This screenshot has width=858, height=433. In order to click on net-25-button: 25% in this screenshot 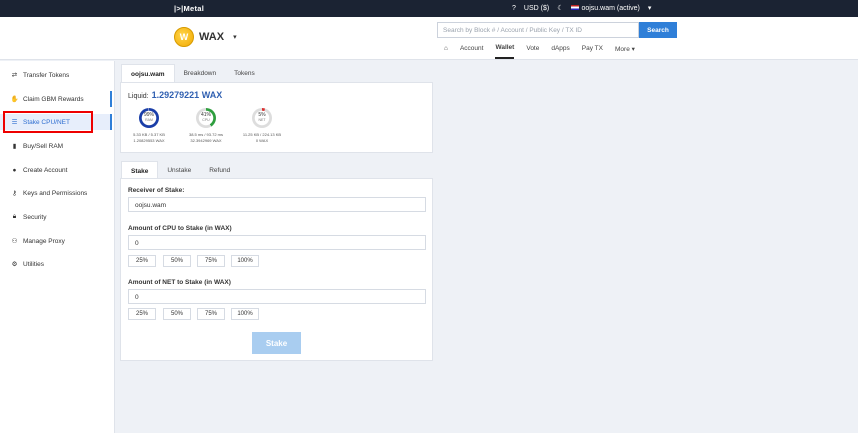, I will do `click(142, 314)`.